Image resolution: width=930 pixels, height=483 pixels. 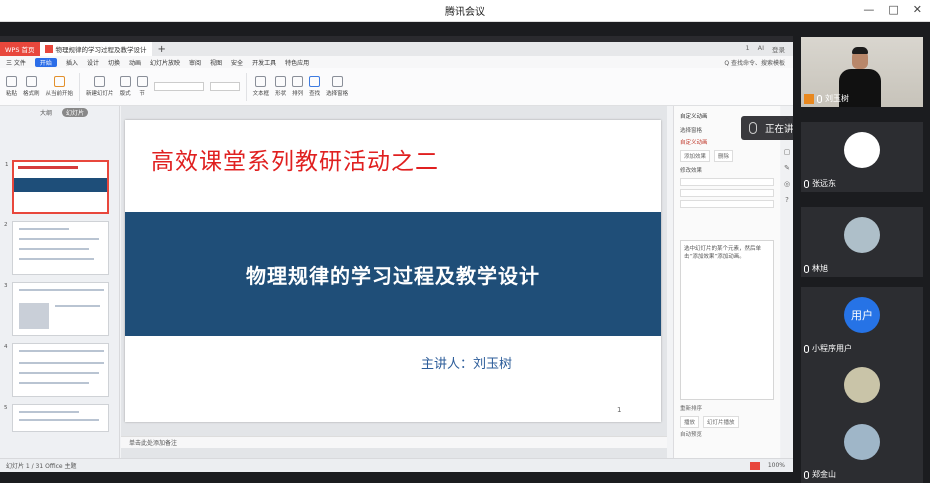 What do you see at coordinates (12, 94) in the screenshot?
I see `paste-label: 粘贴` at bounding box center [12, 94].